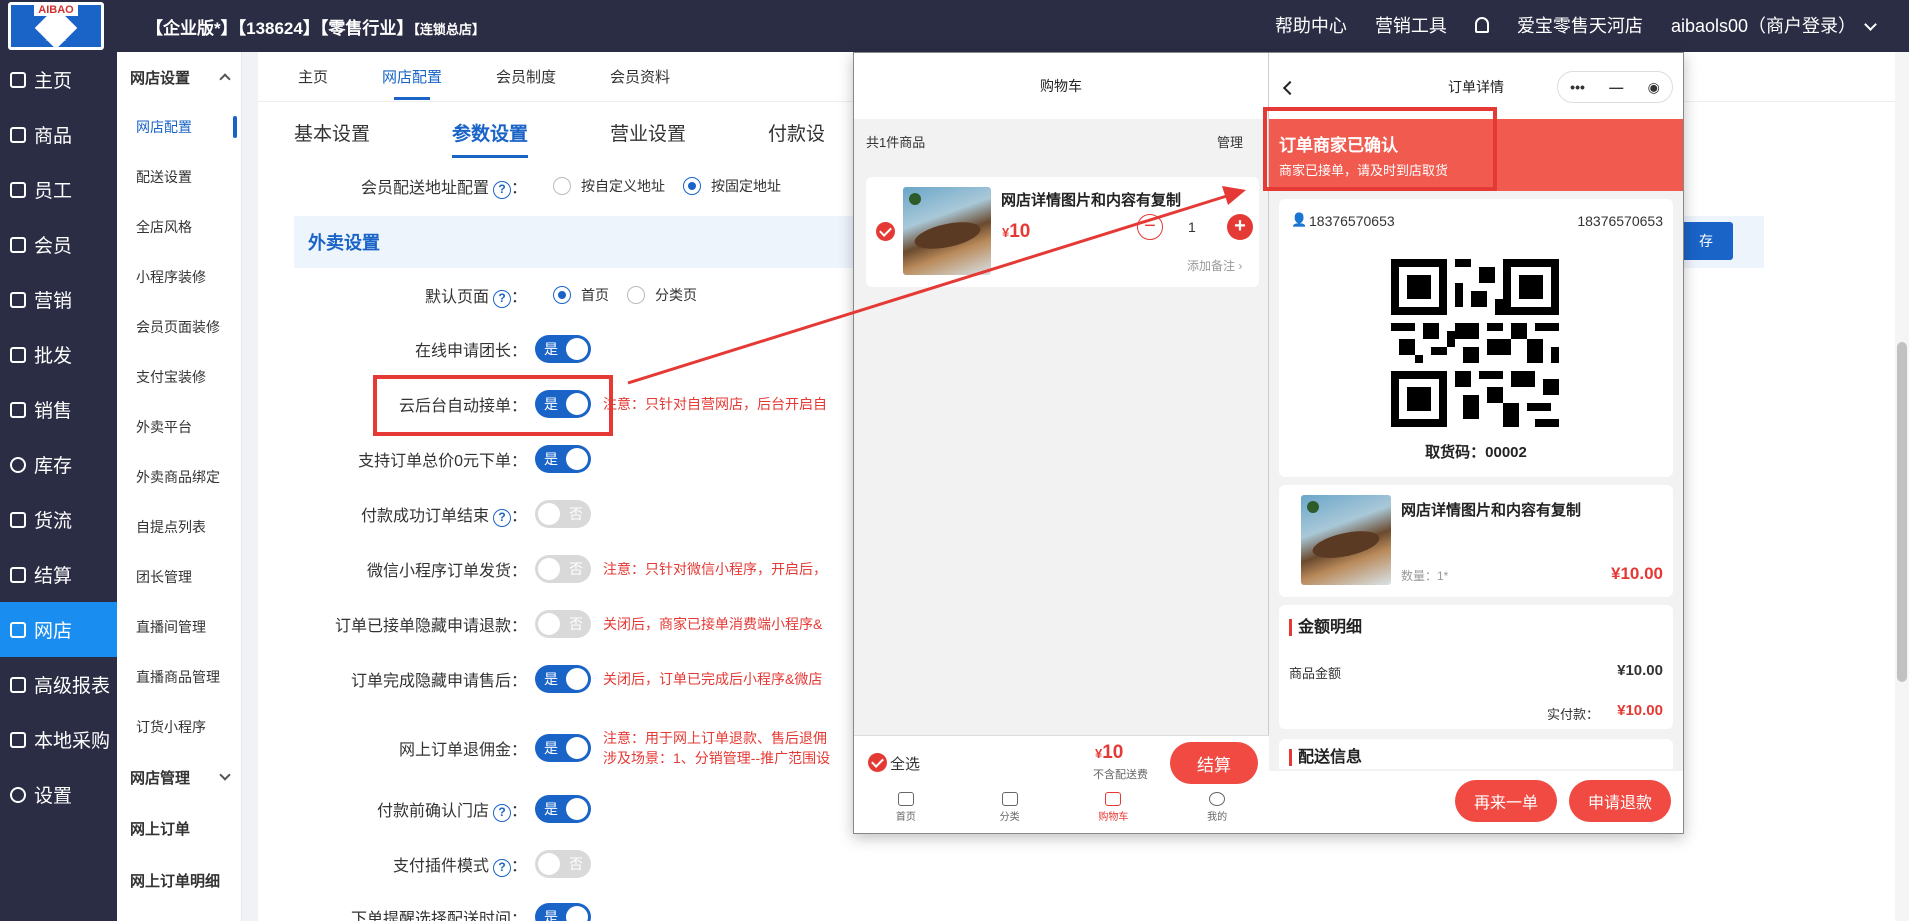  Describe the element at coordinates (58, 409) in the screenshot. I see `nav-item-sales: 销售` at that location.